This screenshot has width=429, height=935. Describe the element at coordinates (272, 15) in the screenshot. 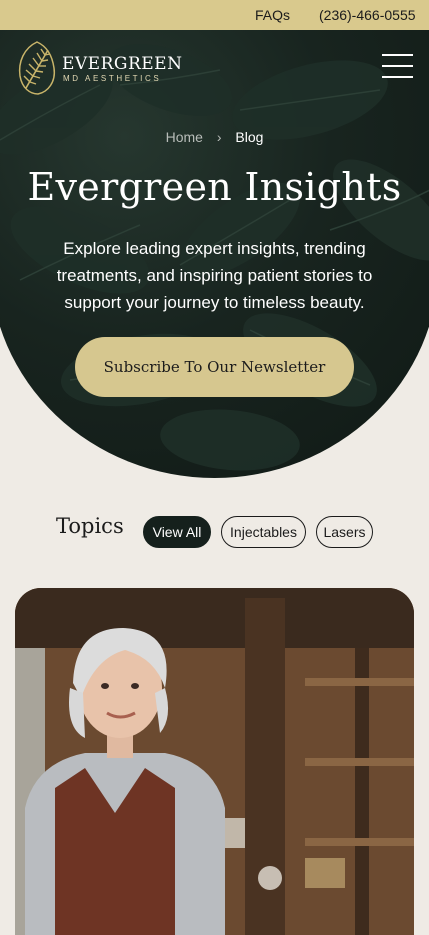

I see `faqs-link: FAQs` at that location.